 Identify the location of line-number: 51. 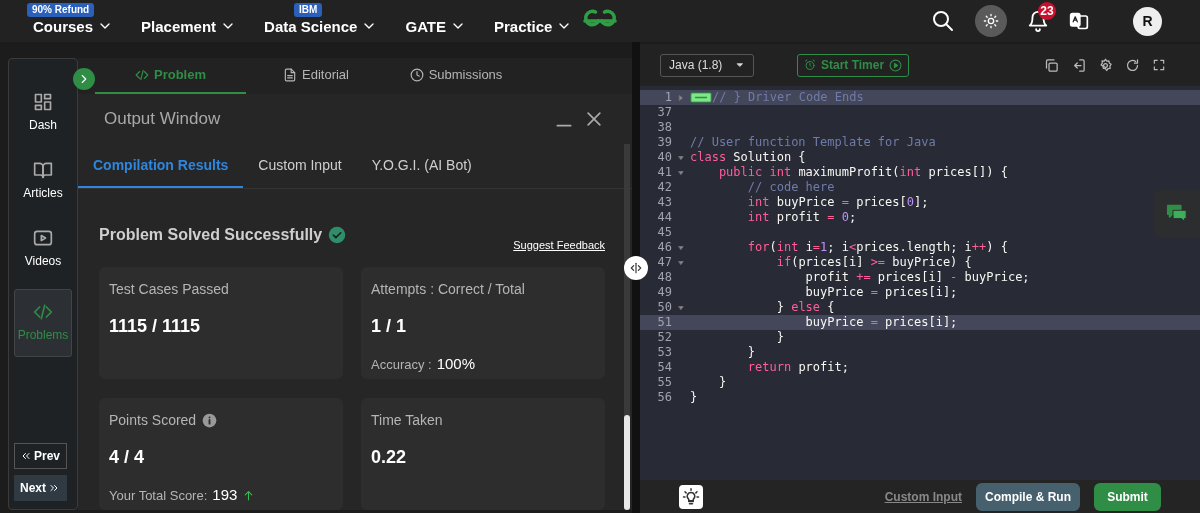
(664, 322).